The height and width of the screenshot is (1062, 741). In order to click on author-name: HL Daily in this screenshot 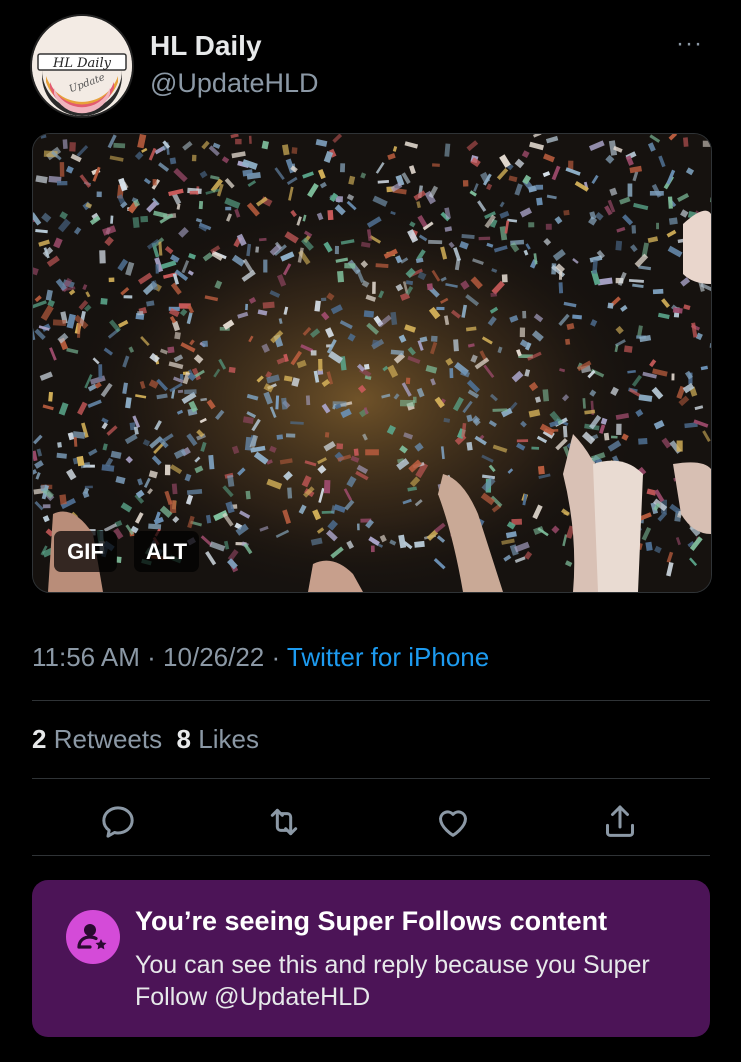, I will do `click(206, 46)`.